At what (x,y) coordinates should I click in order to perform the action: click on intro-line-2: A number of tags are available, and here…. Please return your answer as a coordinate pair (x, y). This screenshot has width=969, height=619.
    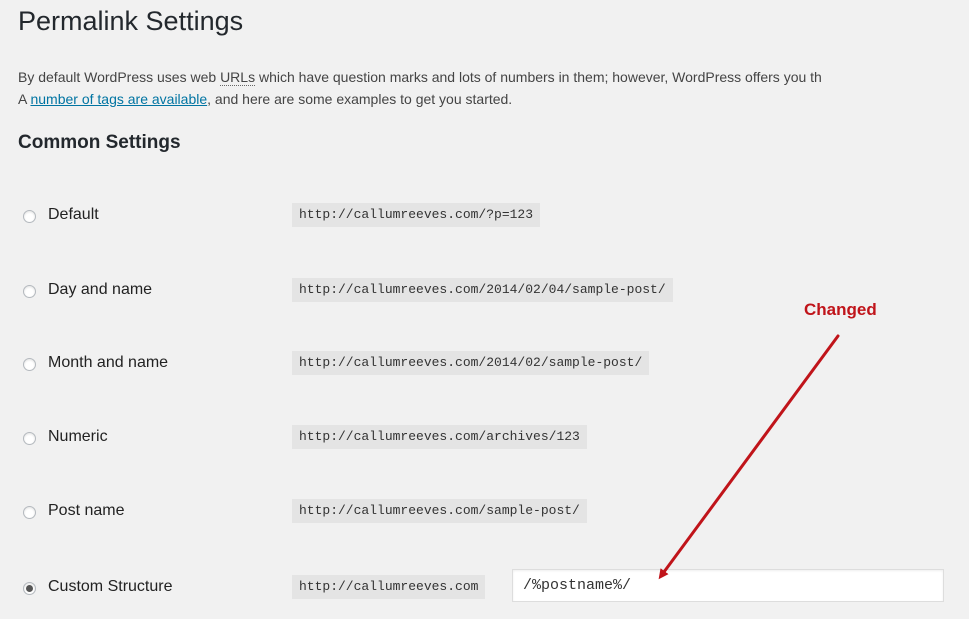
    Looking at the image, I should click on (493, 99).